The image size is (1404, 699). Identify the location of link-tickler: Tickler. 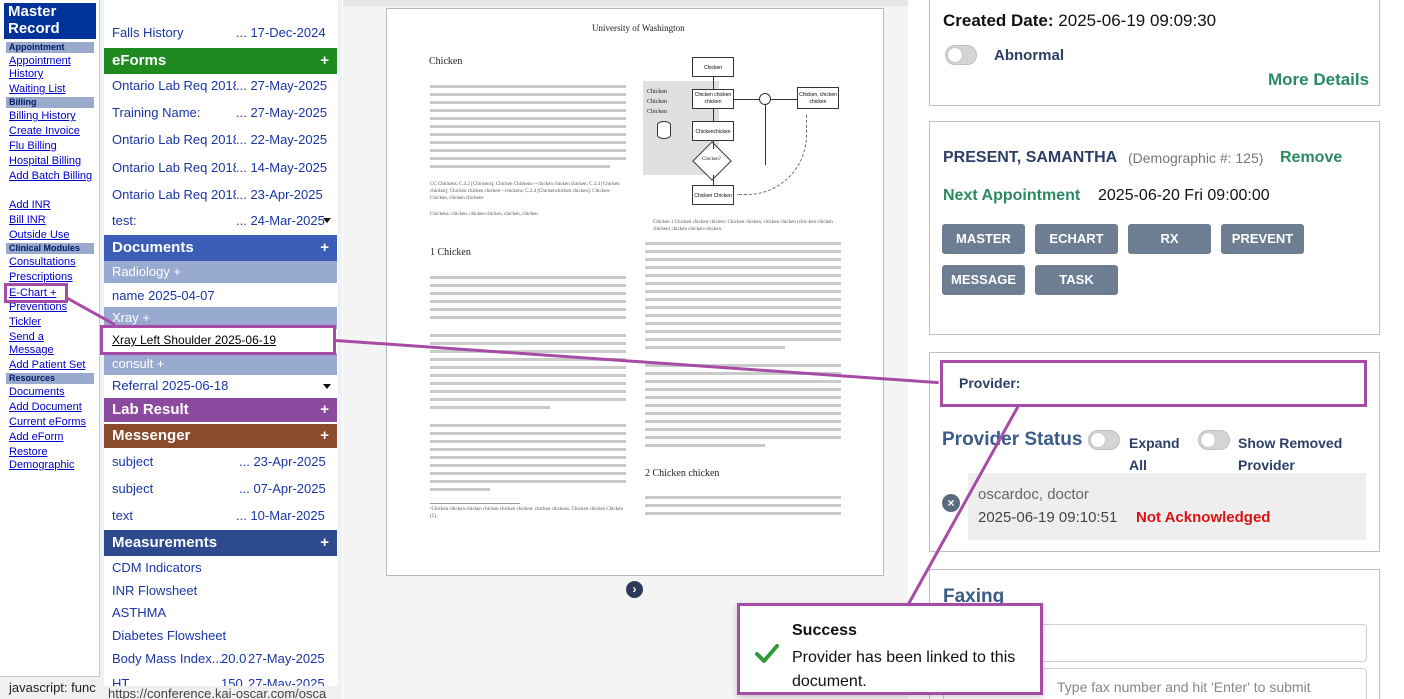
(25, 322).